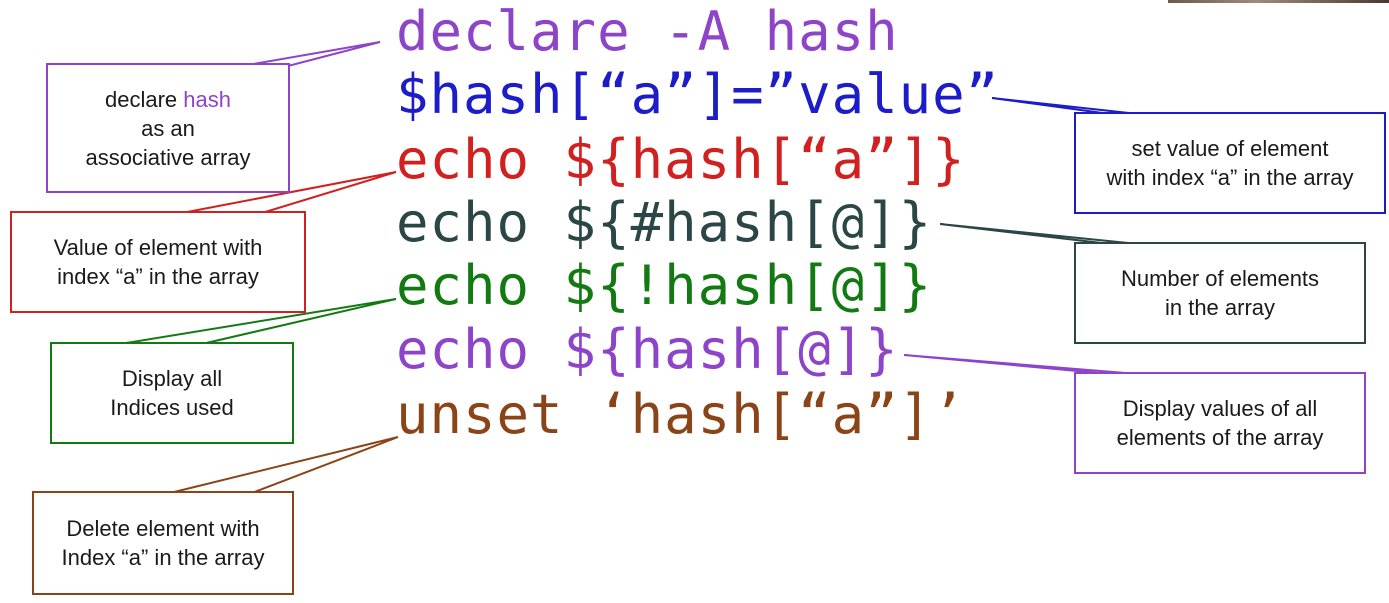  What do you see at coordinates (1220, 293) in the screenshot?
I see `callout-count: Number of elements in the array` at bounding box center [1220, 293].